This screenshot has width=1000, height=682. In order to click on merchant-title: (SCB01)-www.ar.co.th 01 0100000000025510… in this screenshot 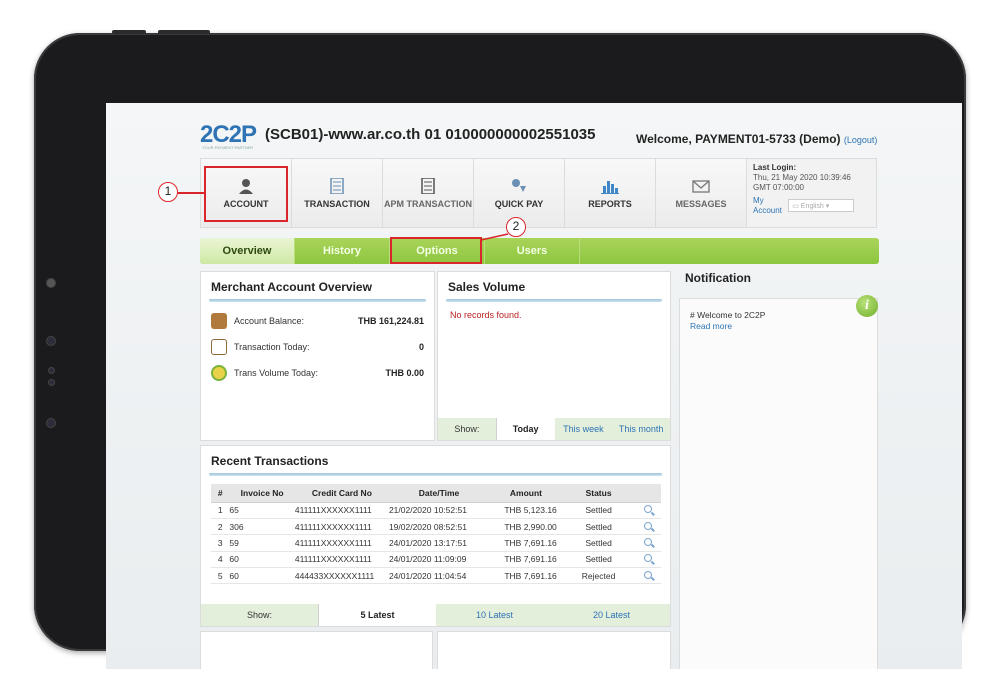, I will do `click(430, 134)`.